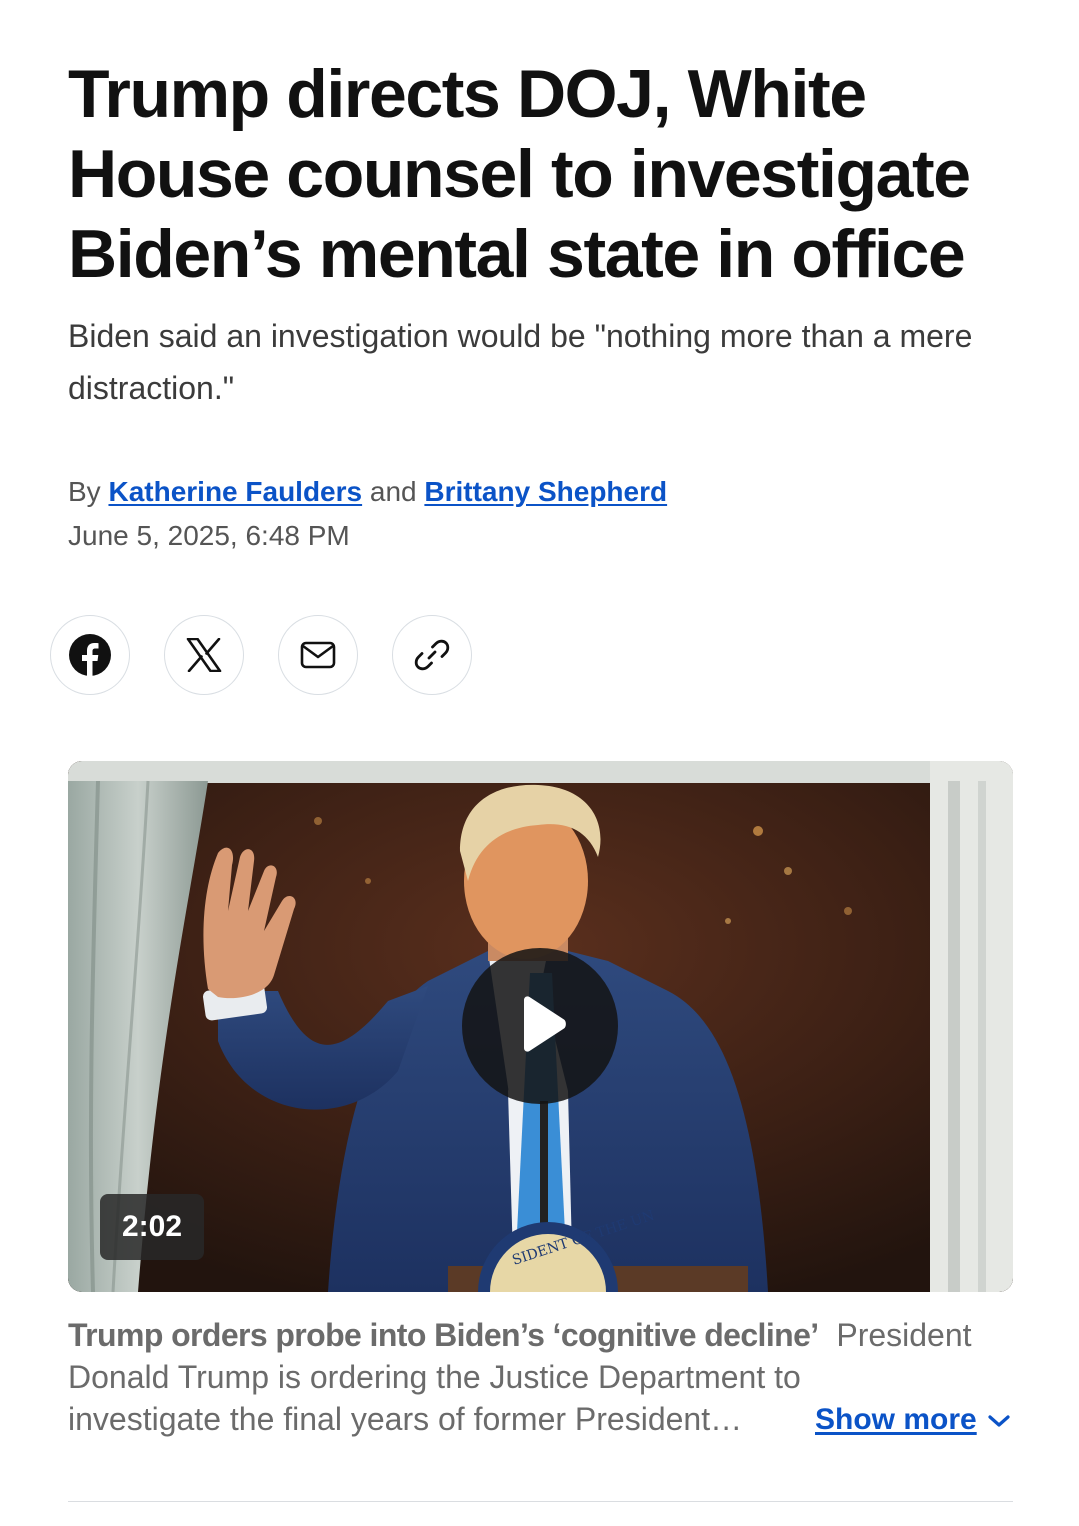 This screenshot has width=1079, height=1526. I want to click on section-divider, so click(540, 1501).